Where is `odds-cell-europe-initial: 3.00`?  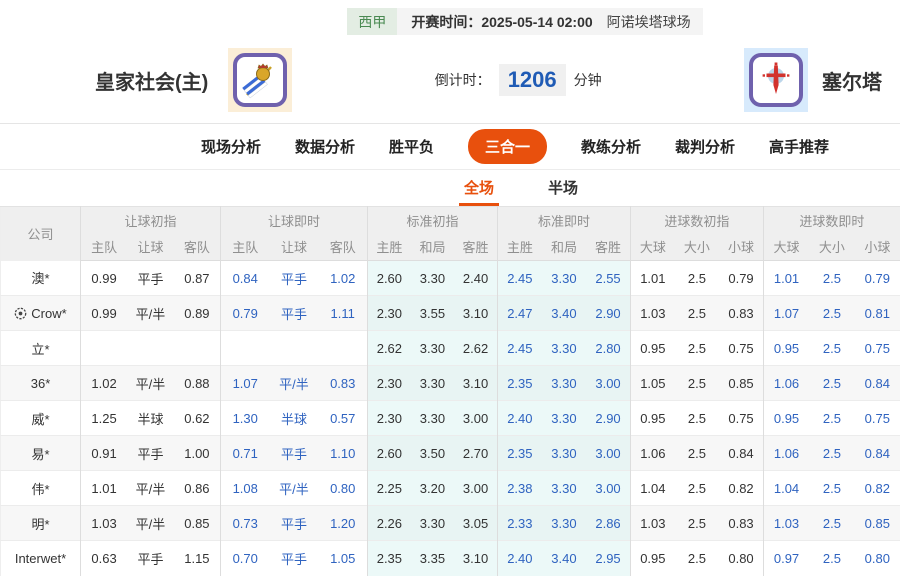
odds-cell-europe-initial: 3.00 is located at coordinates (476, 488).